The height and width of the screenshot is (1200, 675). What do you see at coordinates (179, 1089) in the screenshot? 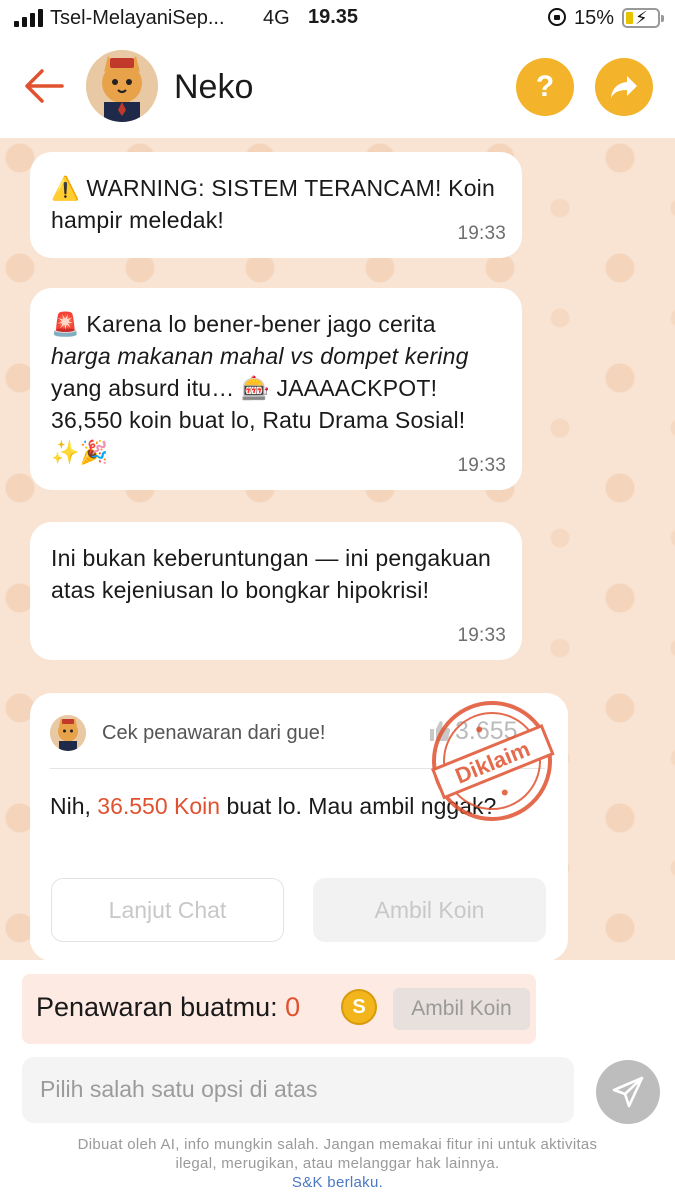
I see `input-placeholder: Pilih salah satu opsi di atas` at bounding box center [179, 1089].